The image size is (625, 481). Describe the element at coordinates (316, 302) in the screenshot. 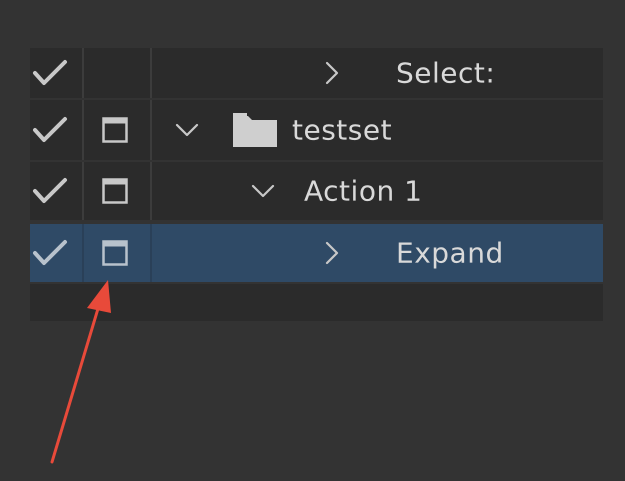

I see `actions-list-empty-area` at that location.